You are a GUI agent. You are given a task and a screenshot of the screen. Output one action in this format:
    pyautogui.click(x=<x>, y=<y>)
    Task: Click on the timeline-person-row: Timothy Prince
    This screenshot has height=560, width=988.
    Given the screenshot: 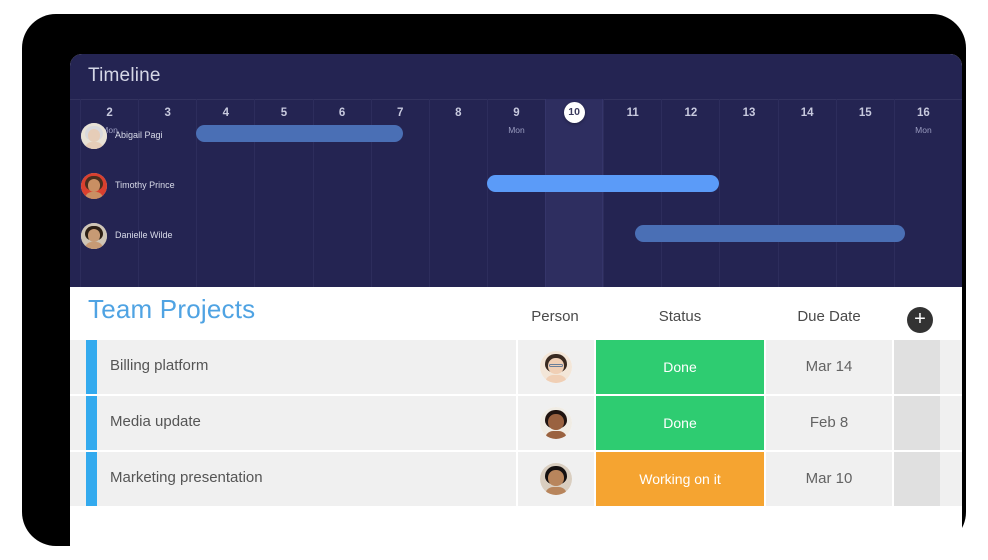 What is the action you would take?
    pyautogui.click(x=516, y=187)
    